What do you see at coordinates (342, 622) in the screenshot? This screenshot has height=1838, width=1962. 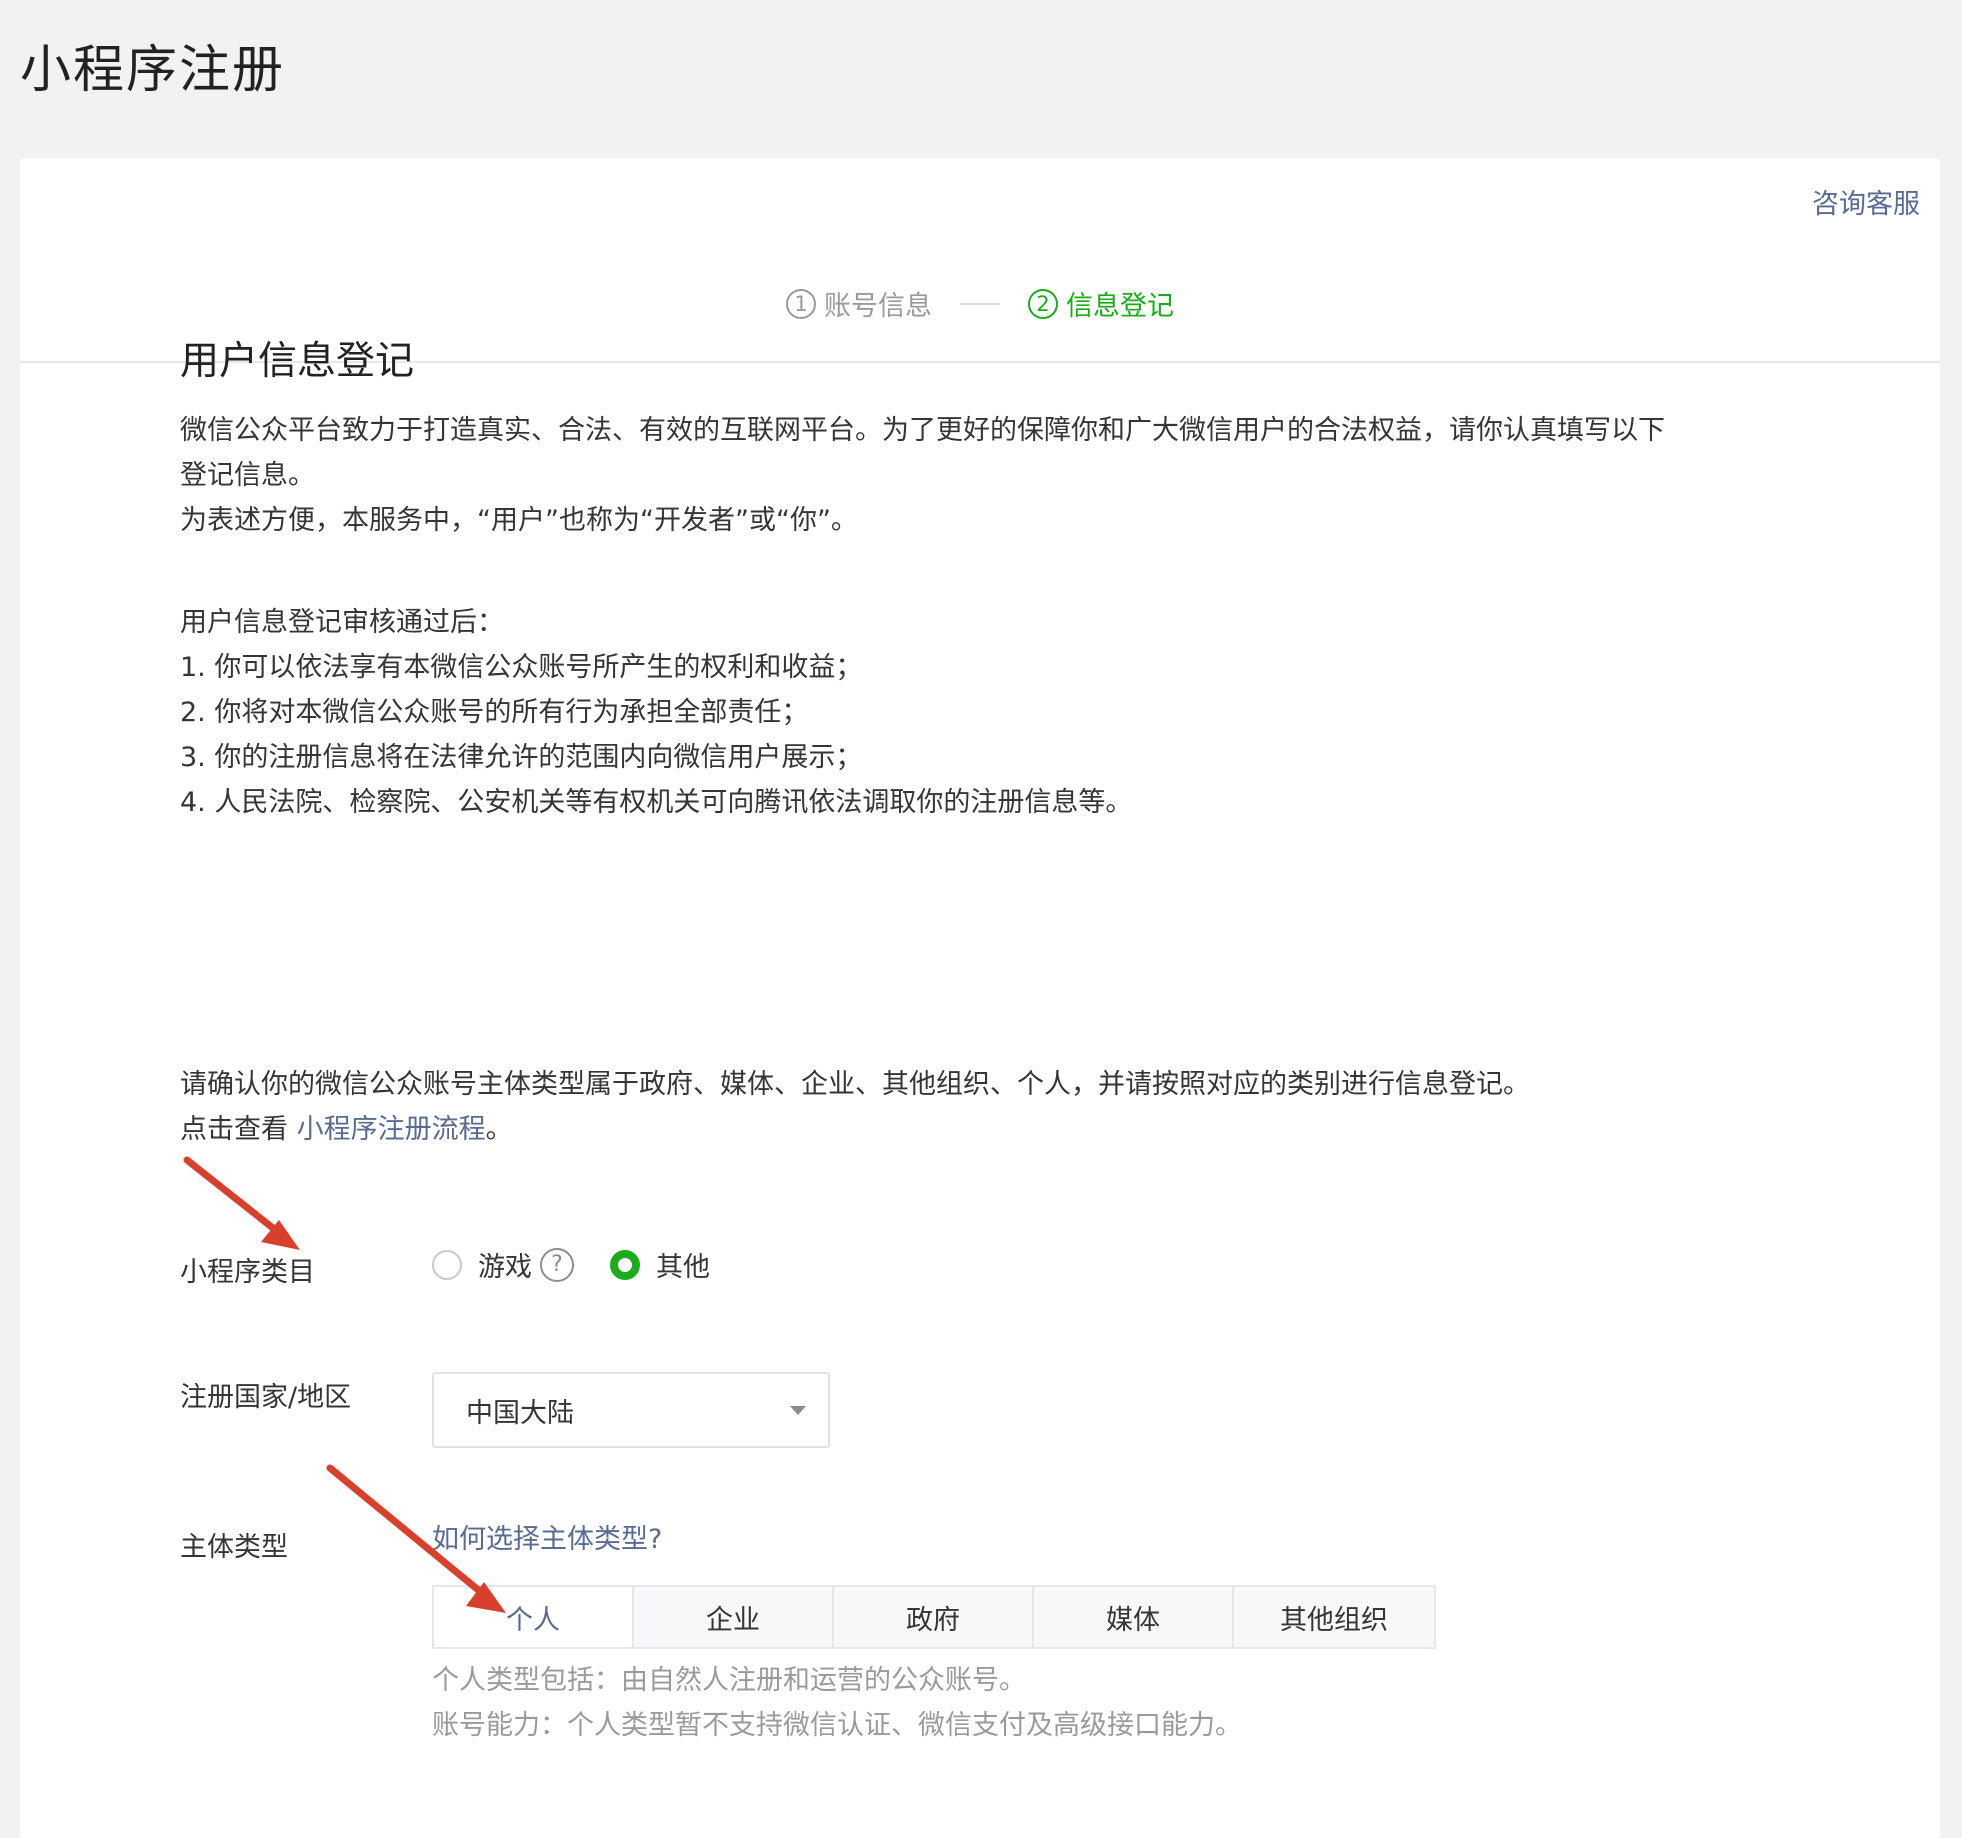 I see `after-review-heading: 用户信息登记审核通过后：` at bounding box center [342, 622].